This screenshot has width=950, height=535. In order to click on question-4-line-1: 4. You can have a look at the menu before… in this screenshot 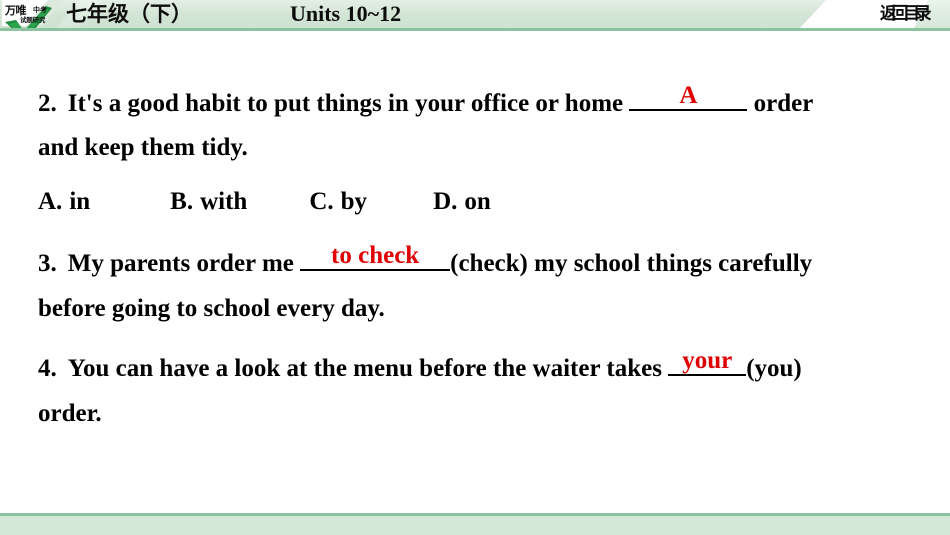, I will do `click(420, 364)`.